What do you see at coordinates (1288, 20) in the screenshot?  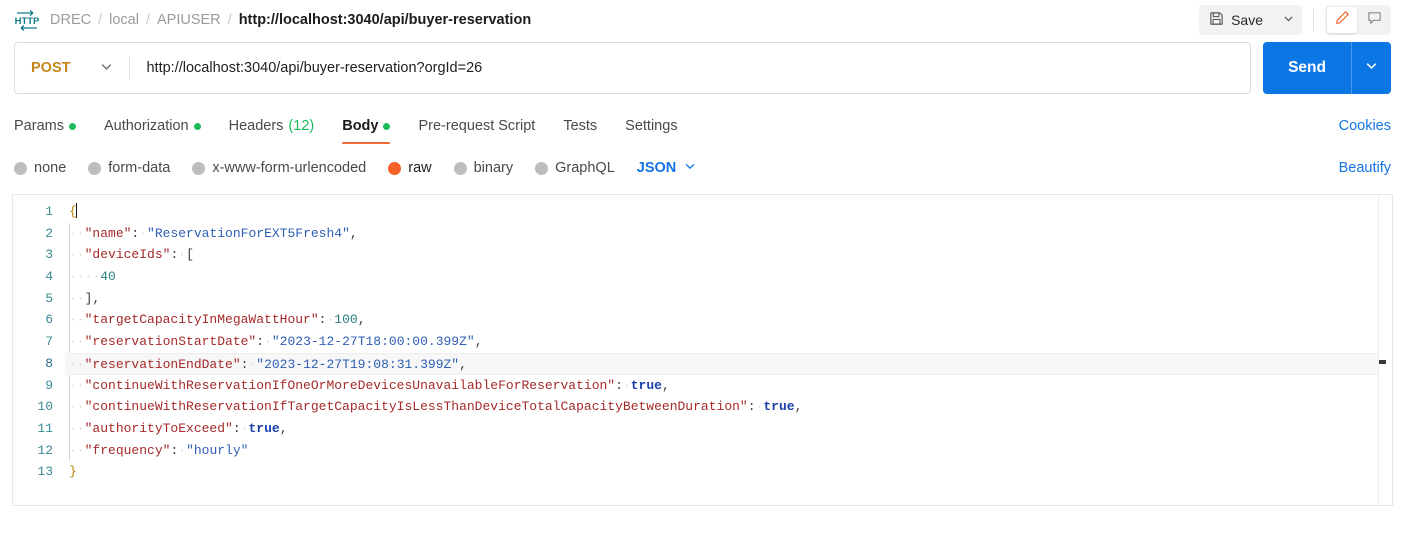 I see `save-options-dropdown` at bounding box center [1288, 20].